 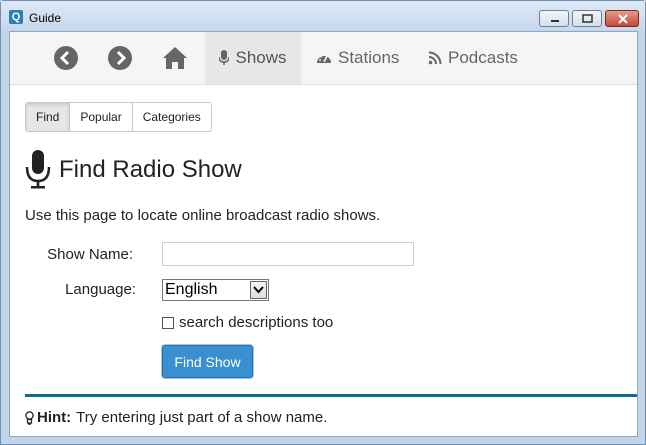 I want to click on search-descriptions-option: search descriptions too, so click(x=247, y=322).